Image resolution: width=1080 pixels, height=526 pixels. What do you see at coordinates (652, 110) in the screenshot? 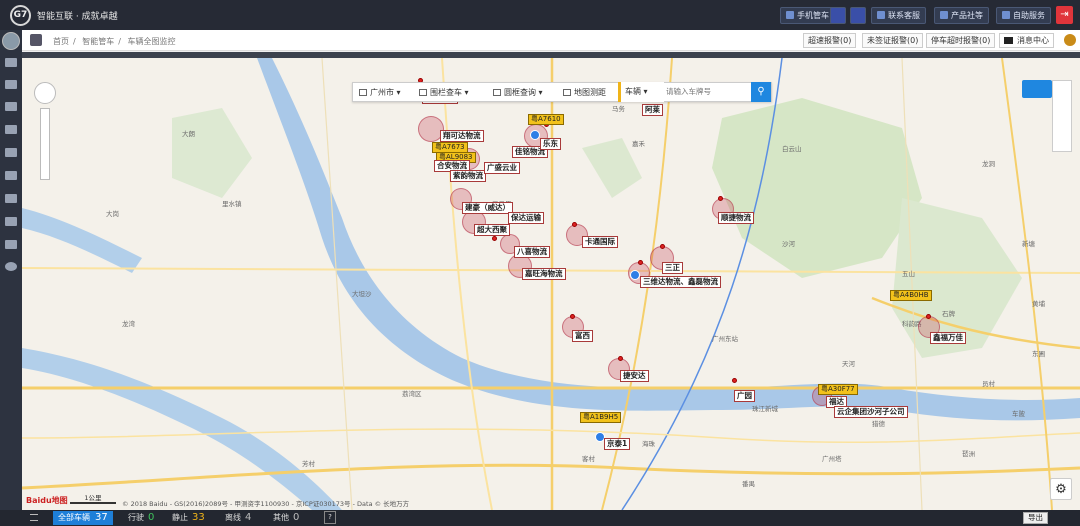
I see `company-label: 阿莱` at bounding box center [652, 110].